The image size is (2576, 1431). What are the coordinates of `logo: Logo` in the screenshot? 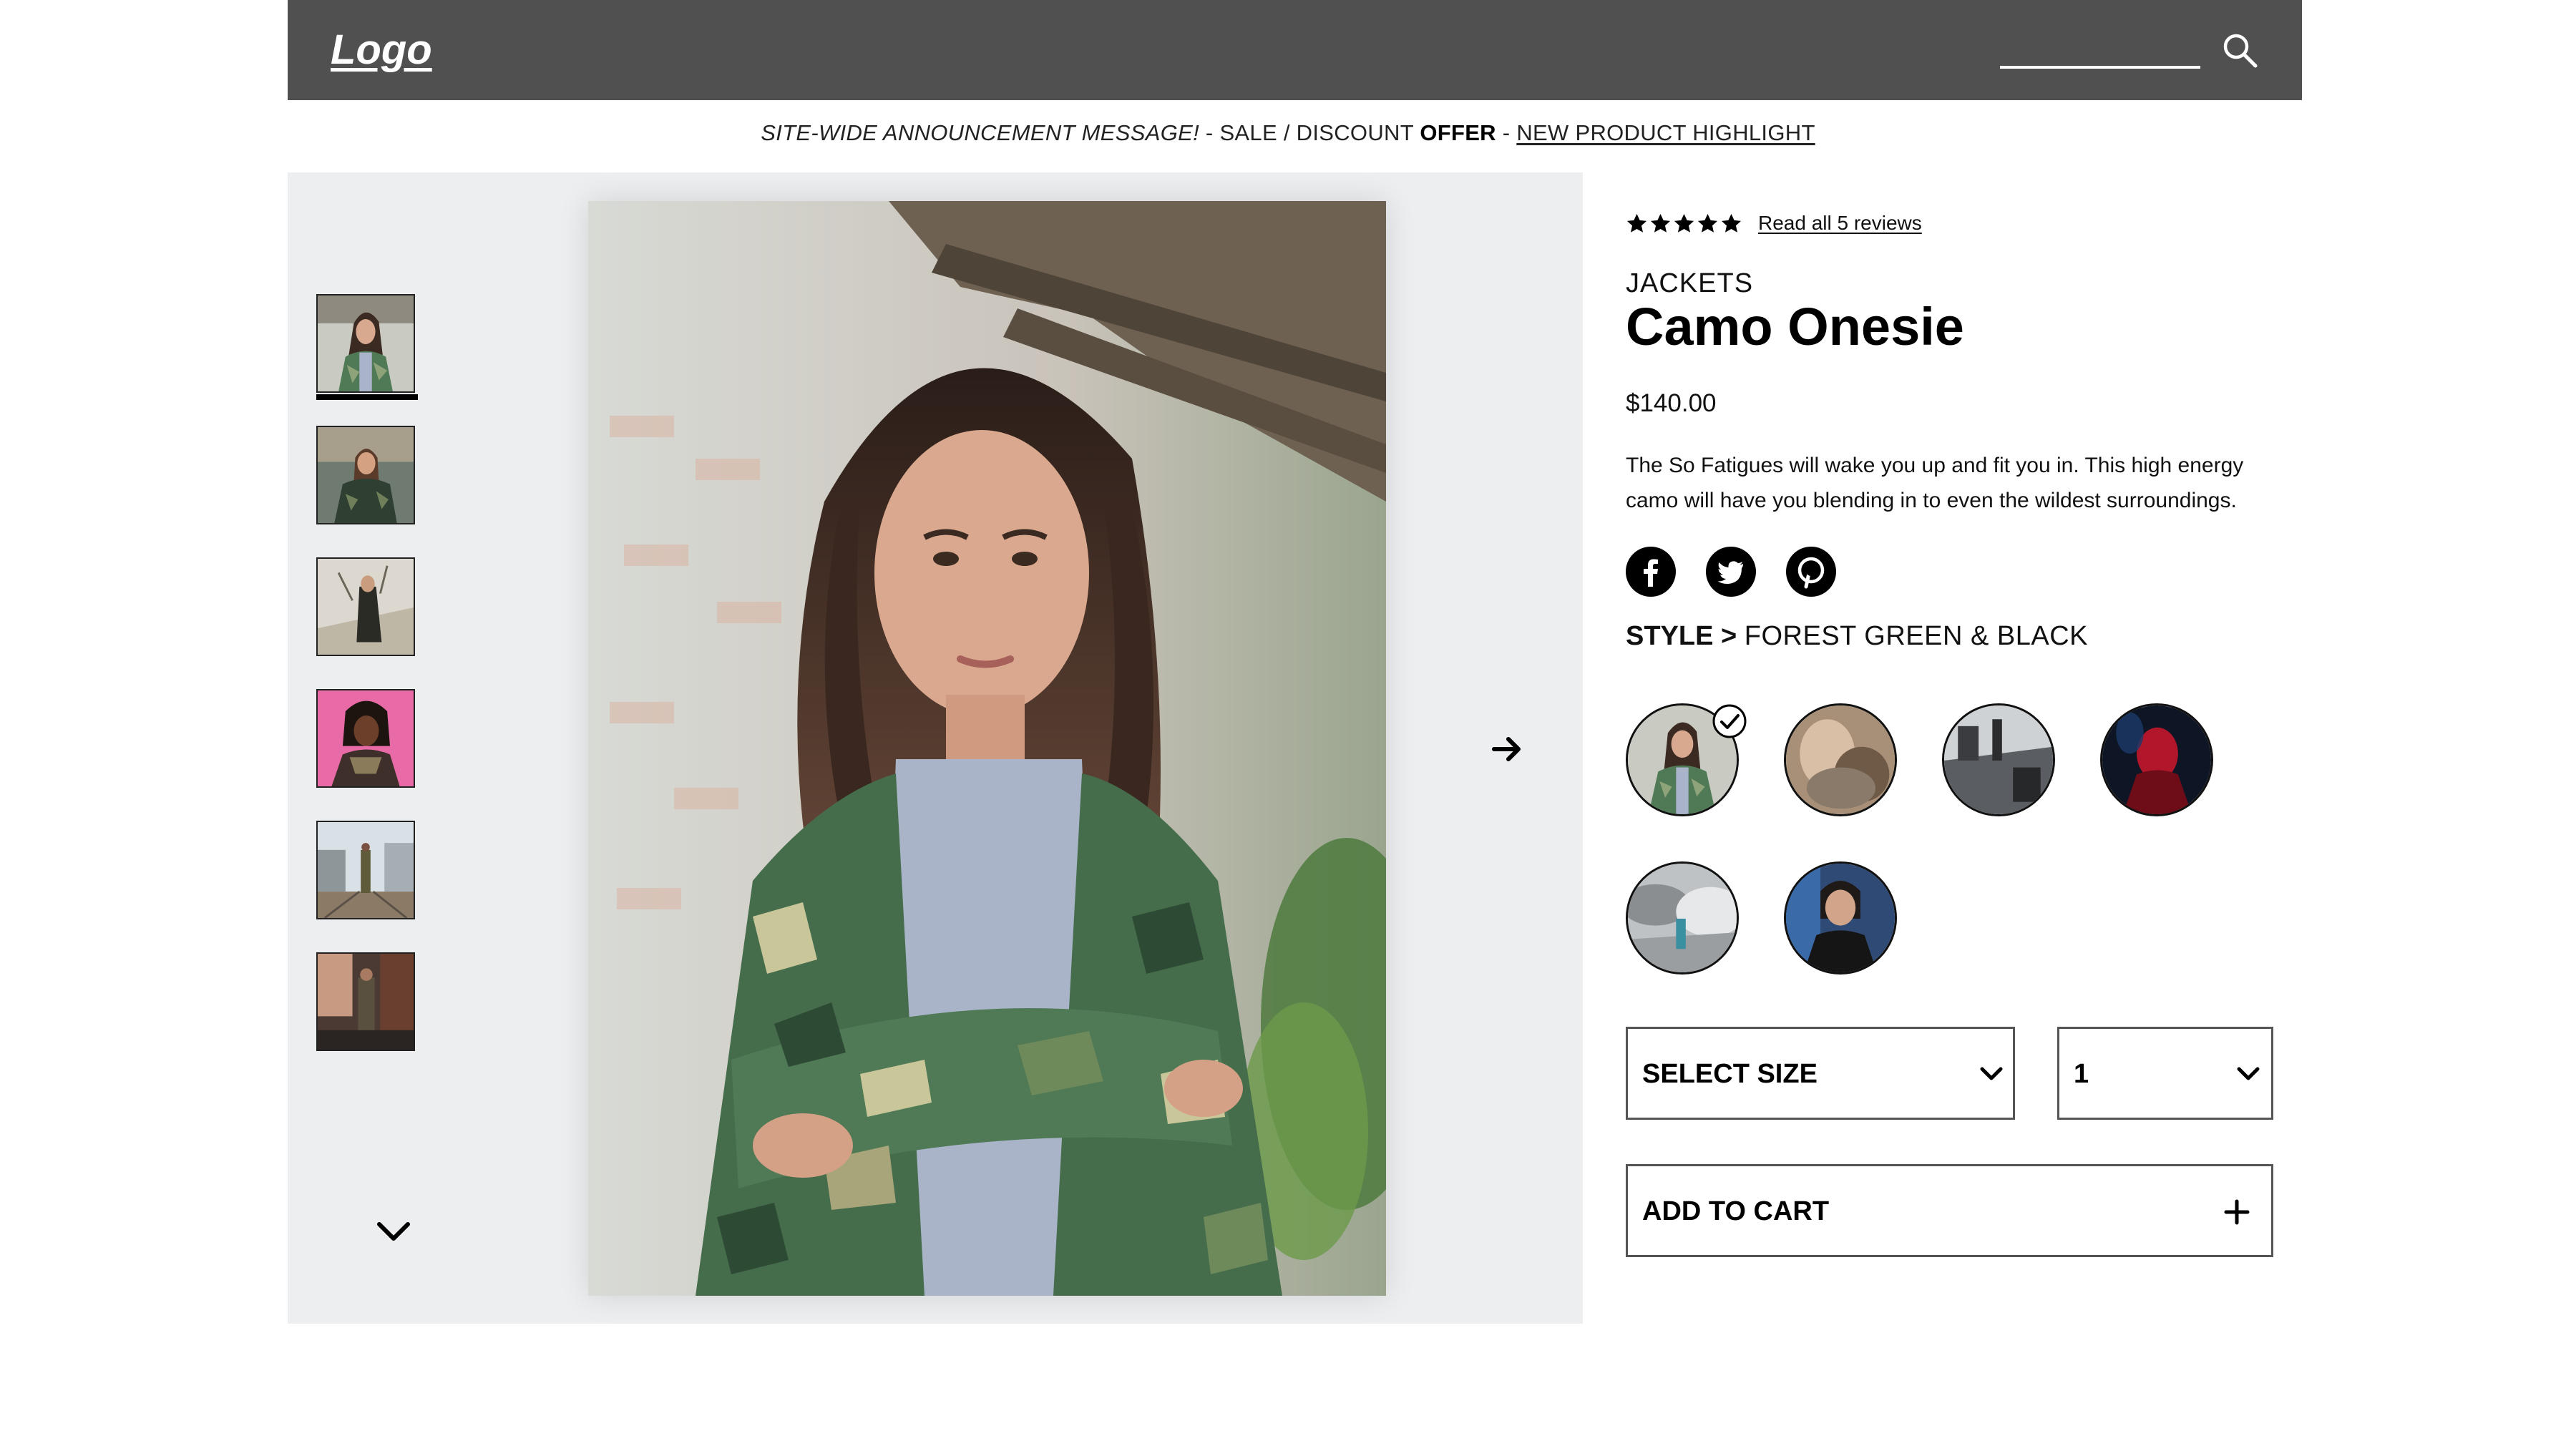 It's located at (381, 50).